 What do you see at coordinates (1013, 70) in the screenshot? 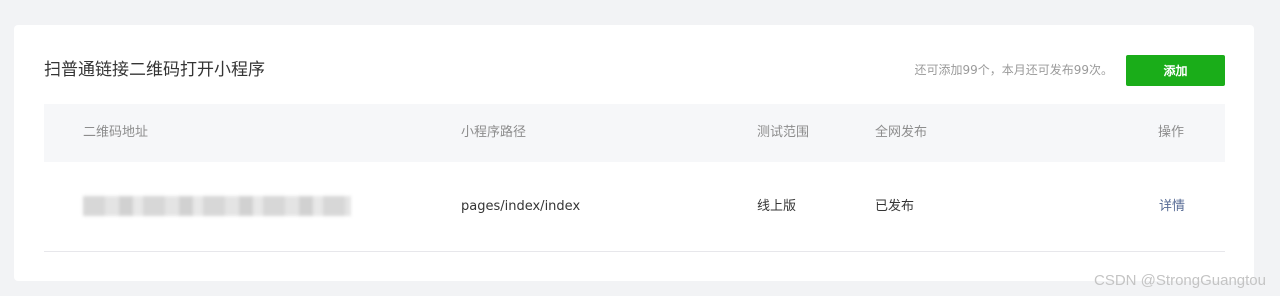
I see `quota-text: 还可添加99个，本月还可发布99次。` at bounding box center [1013, 70].